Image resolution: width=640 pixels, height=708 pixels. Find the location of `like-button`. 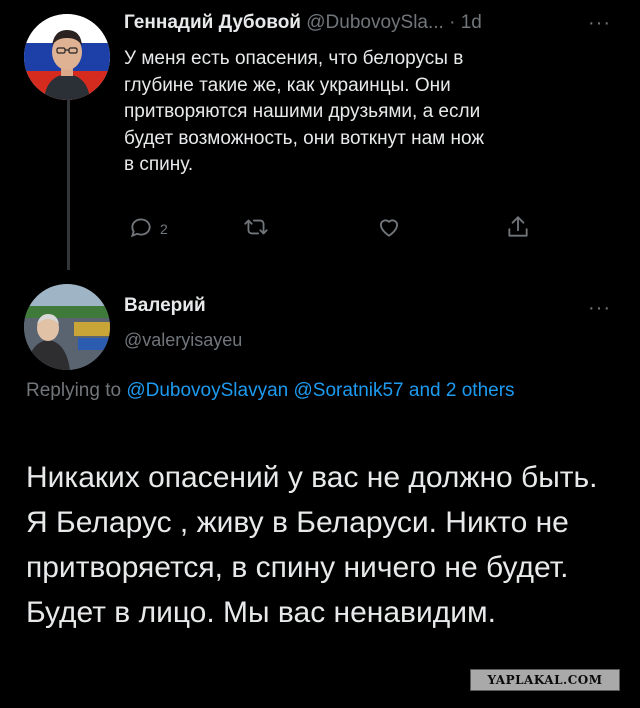

like-button is located at coordinates (389, 228).